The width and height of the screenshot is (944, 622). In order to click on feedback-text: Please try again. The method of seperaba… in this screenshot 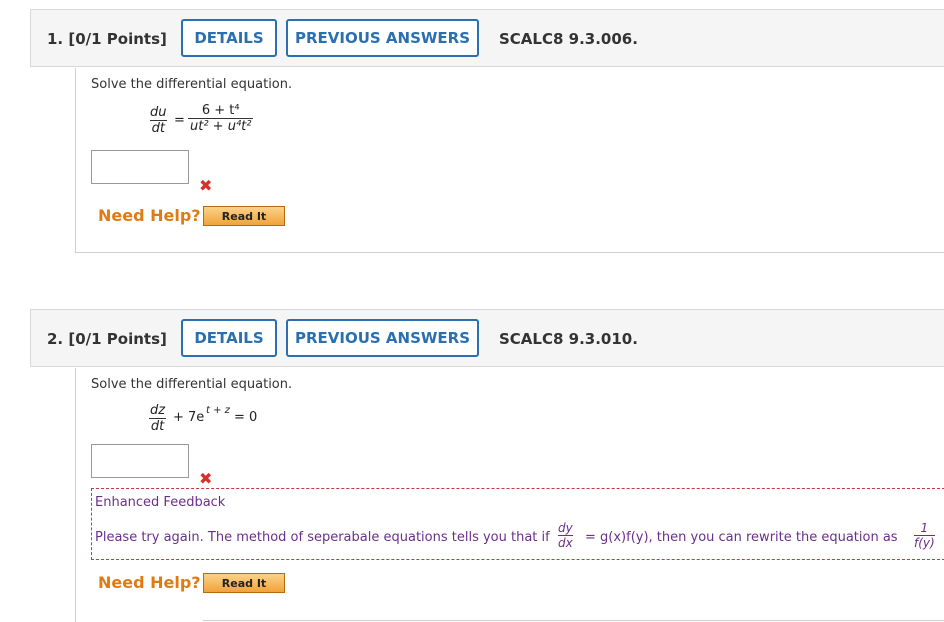, I will do `click(322, 537)`.